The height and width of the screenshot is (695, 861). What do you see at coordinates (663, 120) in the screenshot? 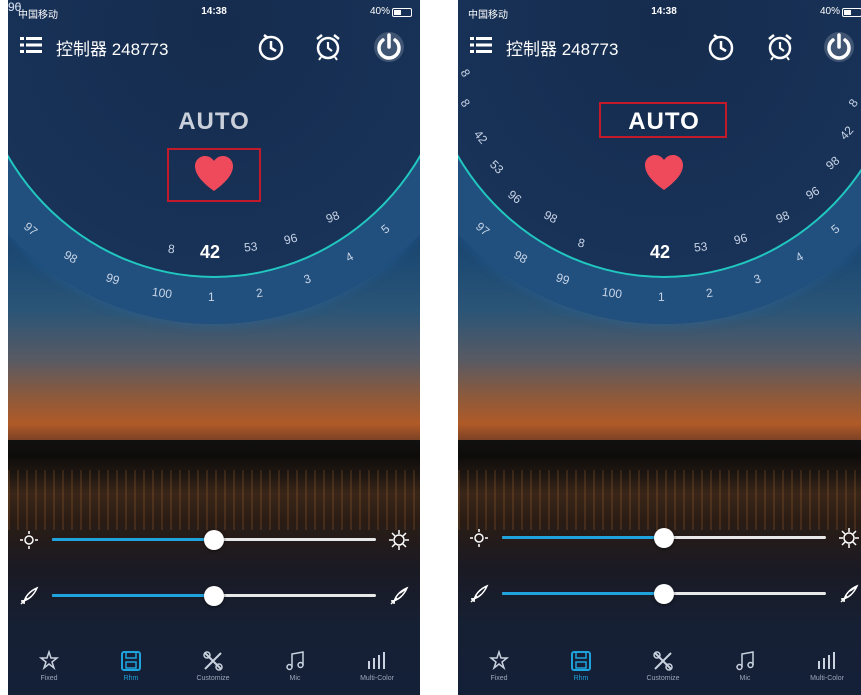
I see `auto-highlight-box` at bounding box center [663, 120].